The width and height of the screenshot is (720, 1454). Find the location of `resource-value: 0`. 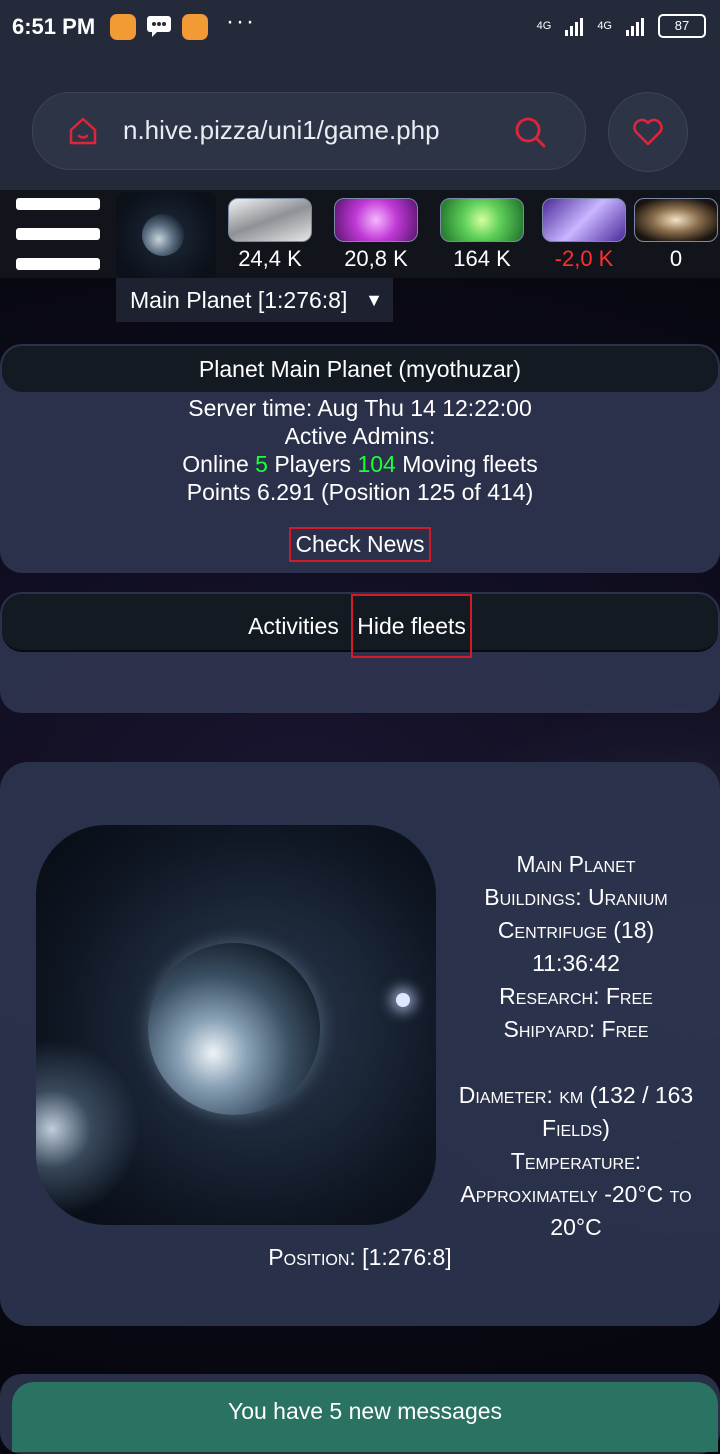

resource-value: 0 is located at coordinates (676, 258).